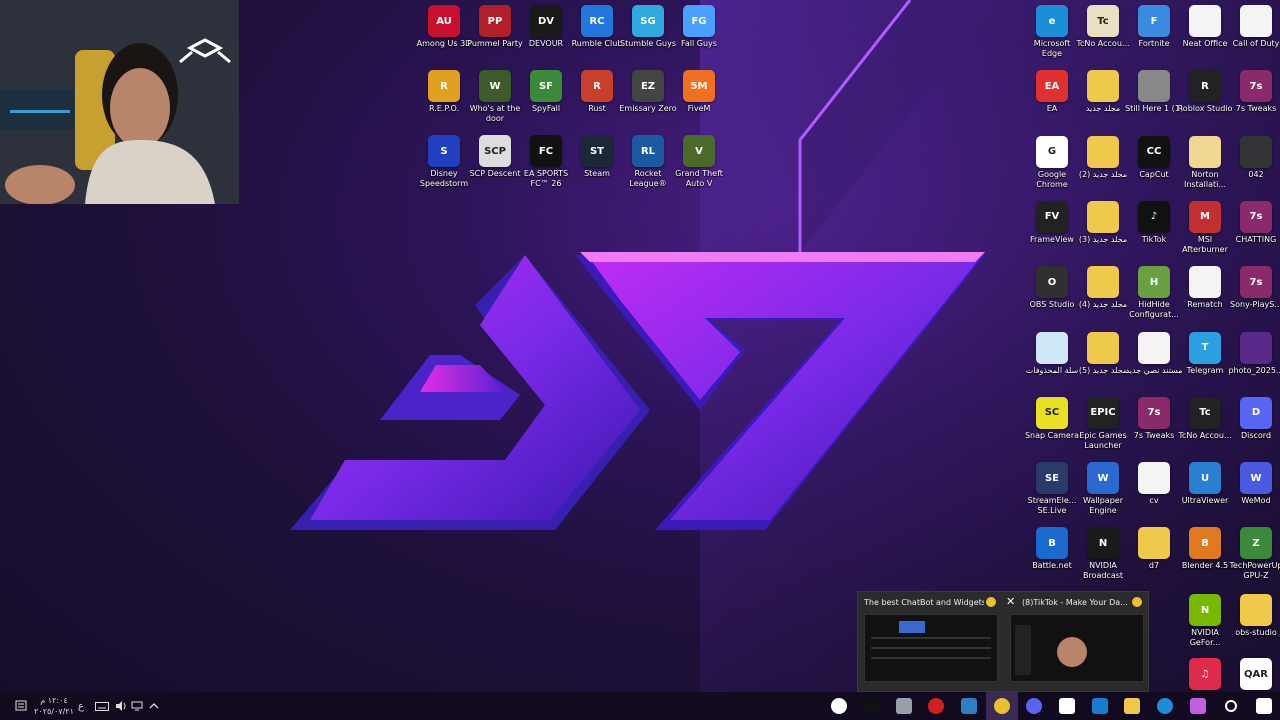  I want to click on desktop-icon: DV DEVOUR, so click(546, 37).